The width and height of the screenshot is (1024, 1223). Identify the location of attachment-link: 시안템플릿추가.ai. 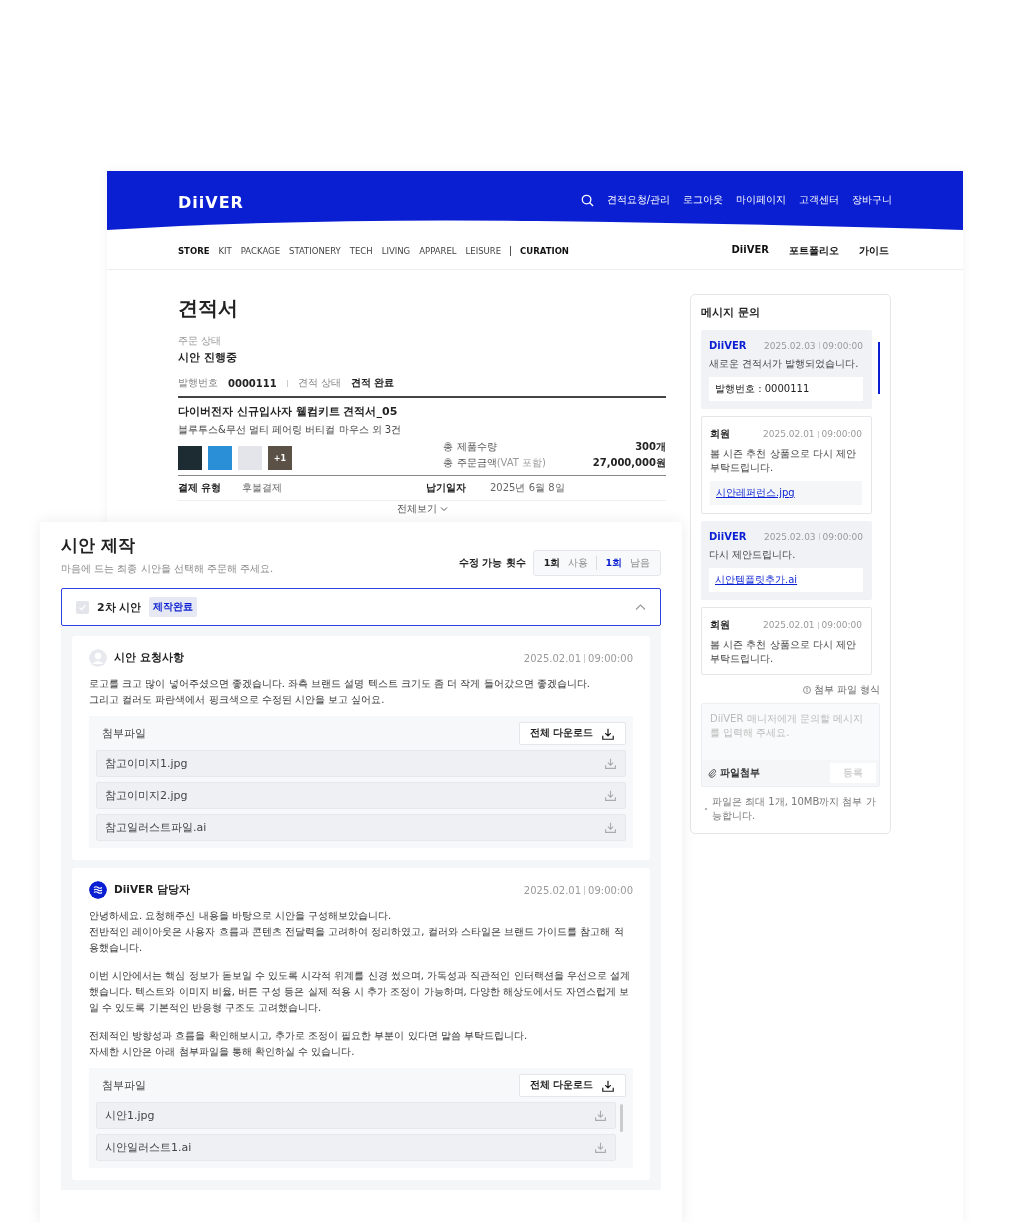
(756, 579).